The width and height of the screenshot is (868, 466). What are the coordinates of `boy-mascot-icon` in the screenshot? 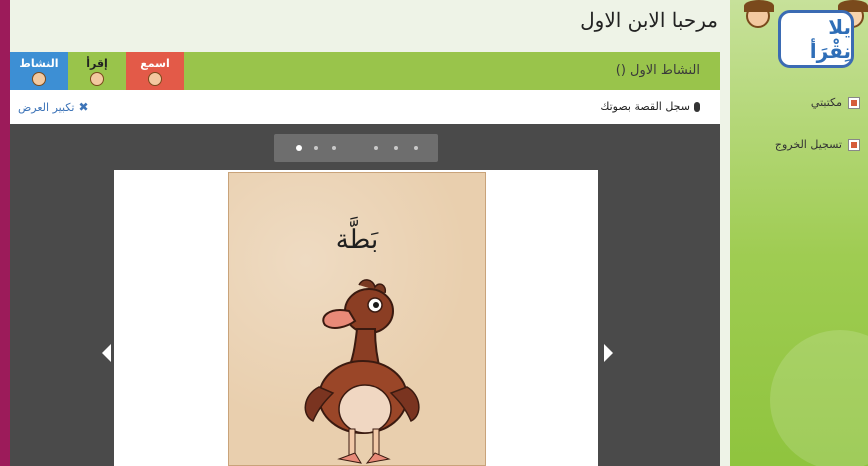 It's located at (759, 14).